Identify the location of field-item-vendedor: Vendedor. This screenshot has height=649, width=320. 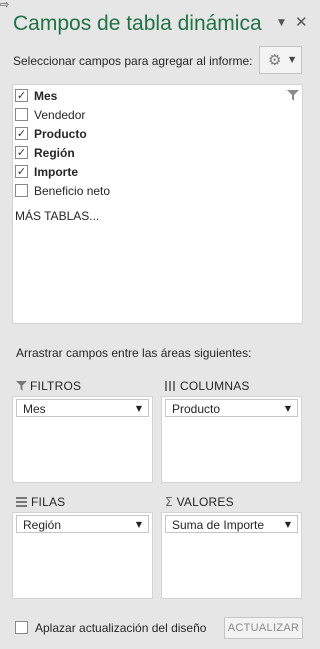
(157, 114).